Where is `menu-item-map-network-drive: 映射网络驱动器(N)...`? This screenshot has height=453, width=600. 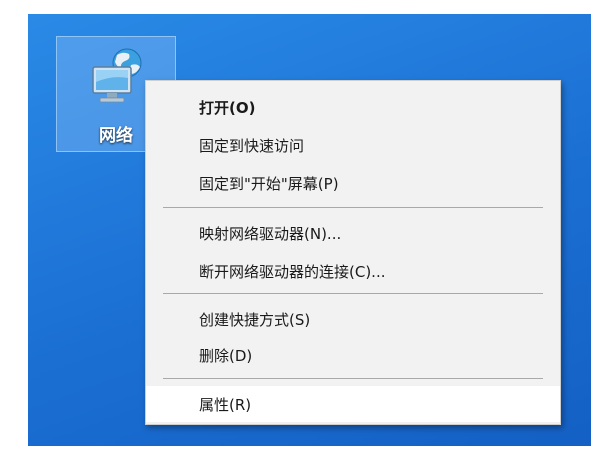 menu-item-map-network-drive: 映射网络驱动器(N)... is located at coordinates (353, 233).